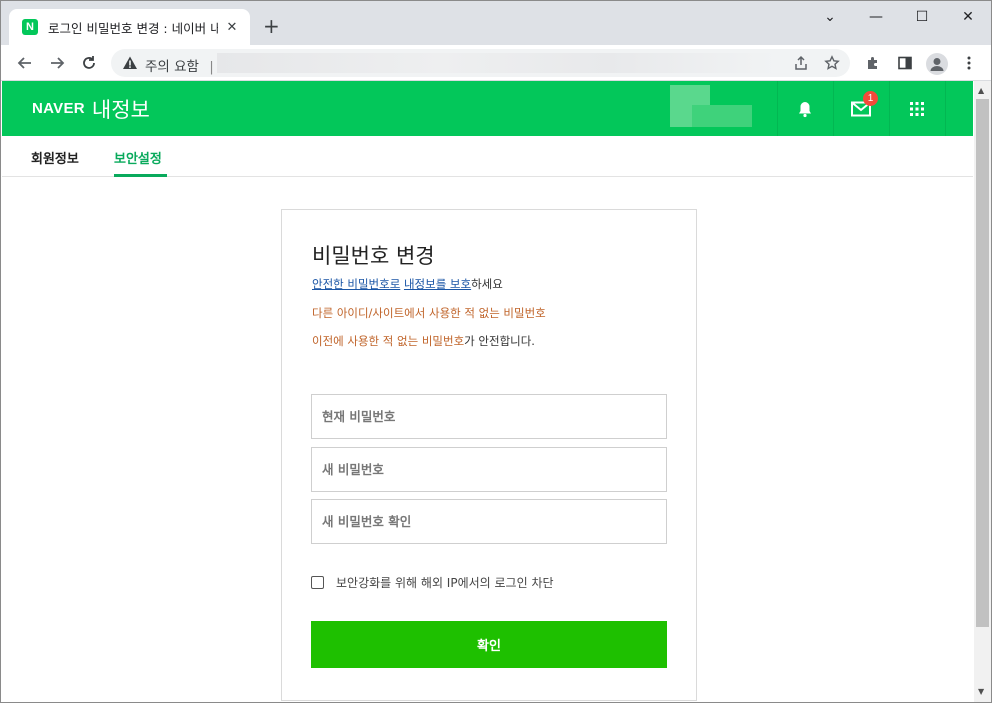 This screenshot has width=992, height=703. I want to click on block-foreign-ip-option: 보안강화를 위해 해외 IP에서의 로그인 차단, so click(432, 582).